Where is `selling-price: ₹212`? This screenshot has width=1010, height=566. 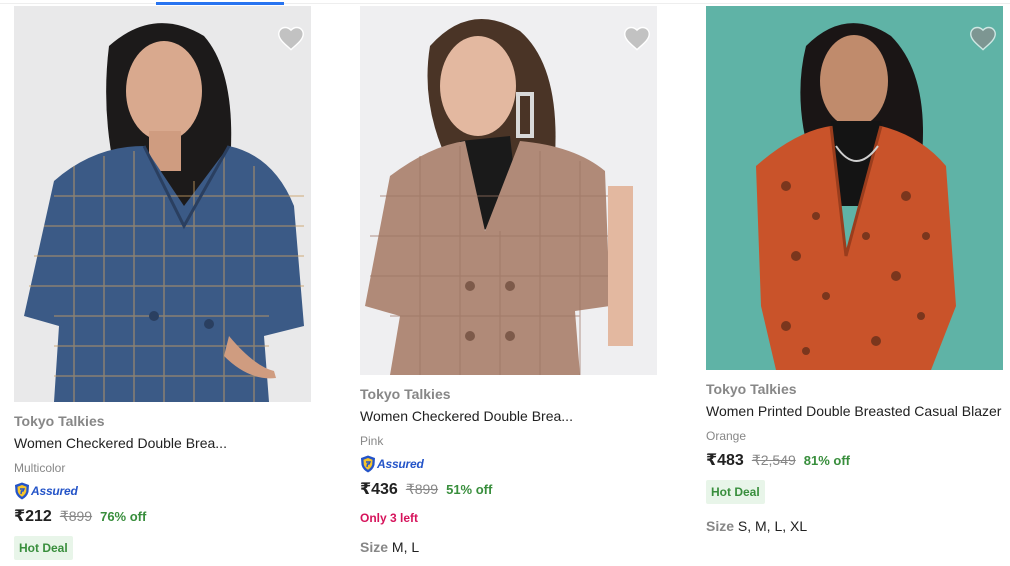 selling-price: ₹212 is located at coordinates (33, 516).